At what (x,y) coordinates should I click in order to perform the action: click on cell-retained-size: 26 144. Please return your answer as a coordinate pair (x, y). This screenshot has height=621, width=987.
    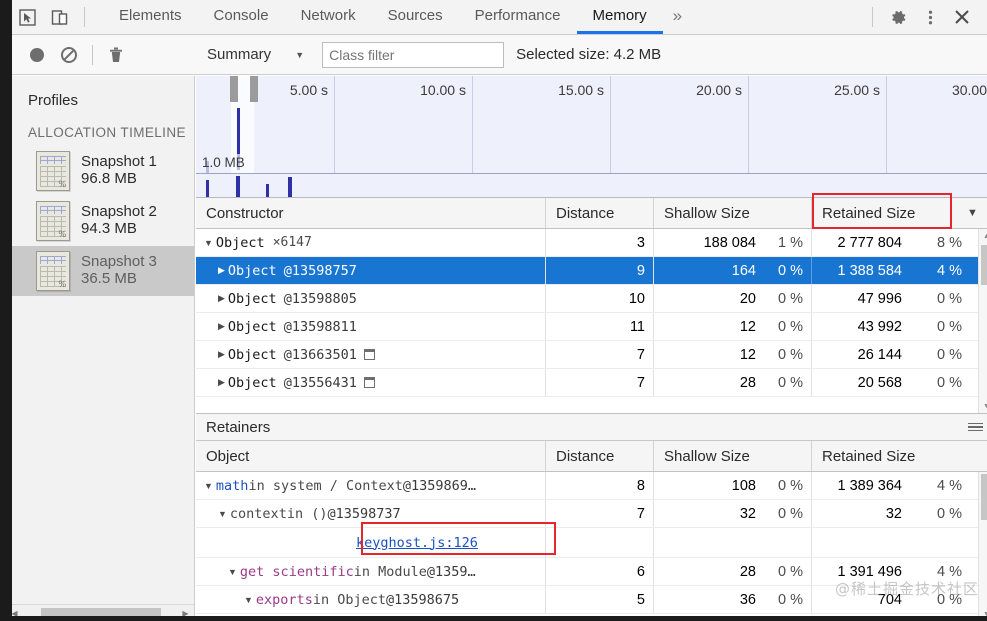
    Looking at the image, I should click on (879, 354).